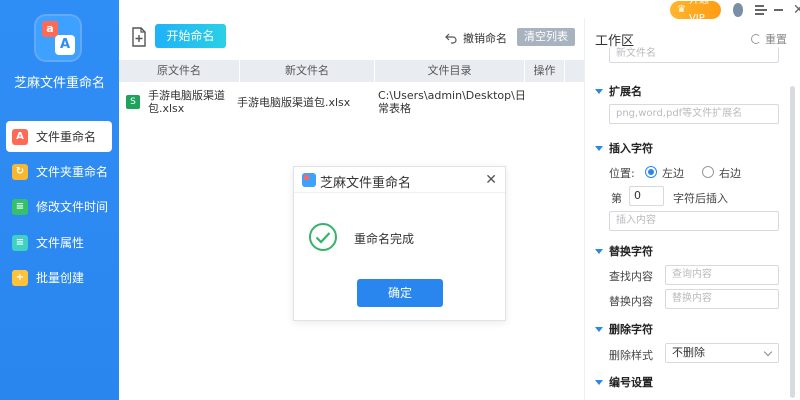 The image size is (800, 400). Describe the element at coordinates (133, 102) in the screenshot. I see `excel-file-icon: S` at that location.